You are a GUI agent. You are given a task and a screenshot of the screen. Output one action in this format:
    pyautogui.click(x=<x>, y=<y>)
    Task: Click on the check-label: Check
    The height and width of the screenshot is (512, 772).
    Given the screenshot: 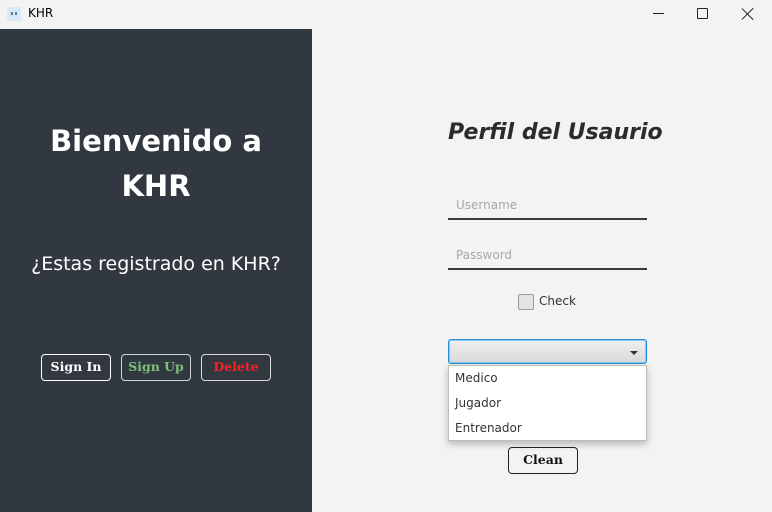 What is the action you would take?
    pyautogui.click(x=557, y=301)
    